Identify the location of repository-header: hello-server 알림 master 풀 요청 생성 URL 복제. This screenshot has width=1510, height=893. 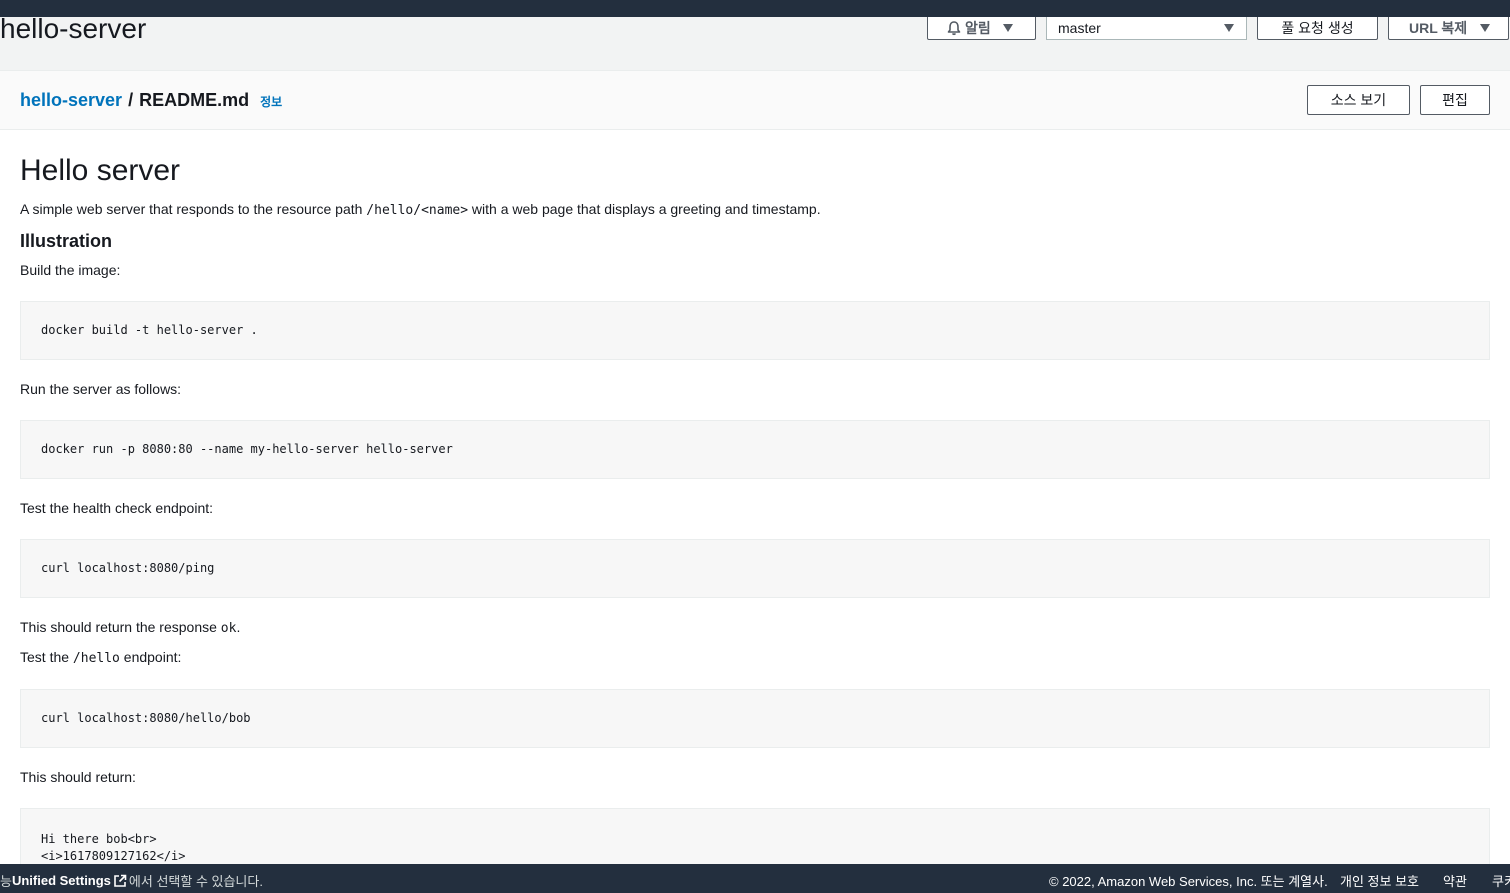
(755, 42).